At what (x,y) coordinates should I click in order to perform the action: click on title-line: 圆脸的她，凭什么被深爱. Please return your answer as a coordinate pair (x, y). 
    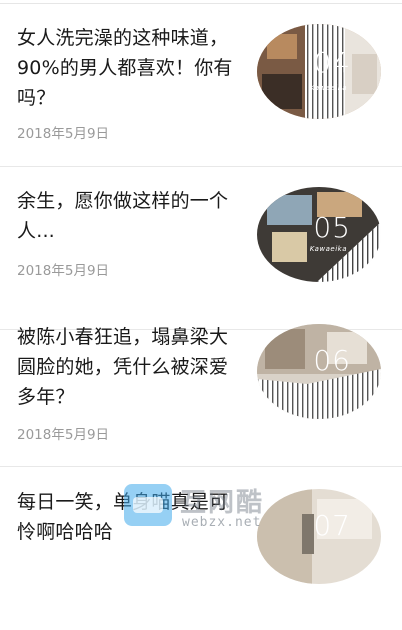
    Looking at the image, I should click on (123, 367).